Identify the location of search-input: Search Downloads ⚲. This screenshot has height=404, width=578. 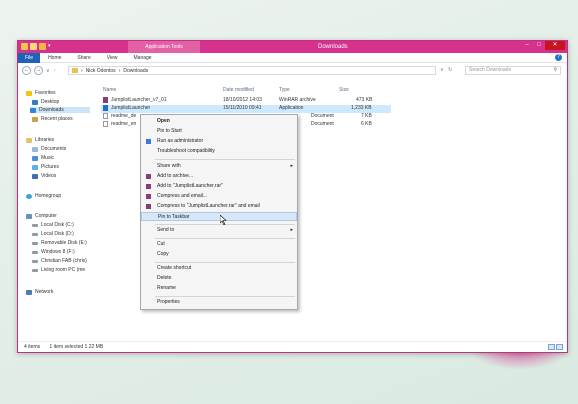
(513, 70).